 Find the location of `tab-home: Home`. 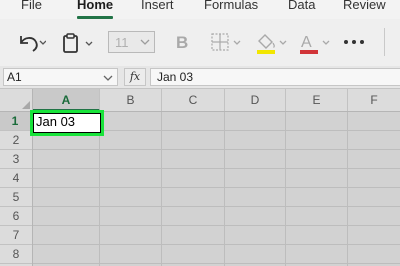

tab-home: Home is located at coordinates (95, 6).